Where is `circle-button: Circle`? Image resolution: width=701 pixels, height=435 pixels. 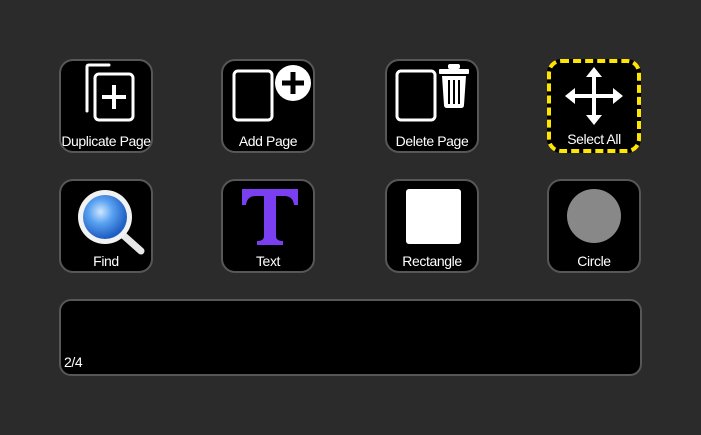 circle-button: Circle is located at coordinates (594, 226).